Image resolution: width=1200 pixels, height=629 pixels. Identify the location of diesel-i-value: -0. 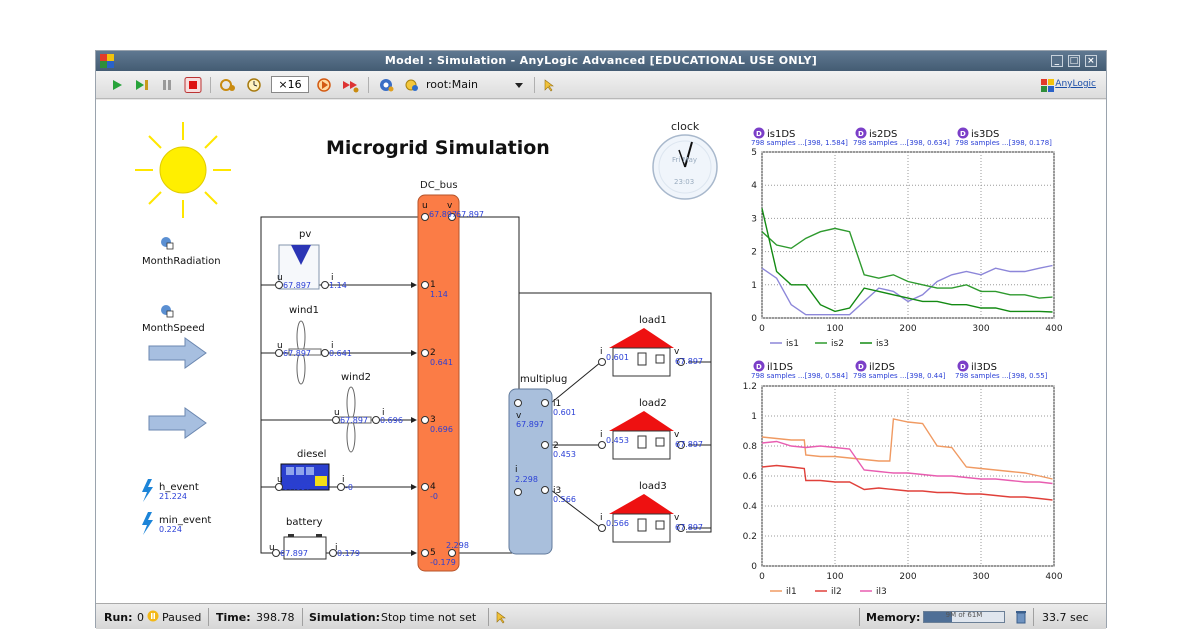
(349, 487).